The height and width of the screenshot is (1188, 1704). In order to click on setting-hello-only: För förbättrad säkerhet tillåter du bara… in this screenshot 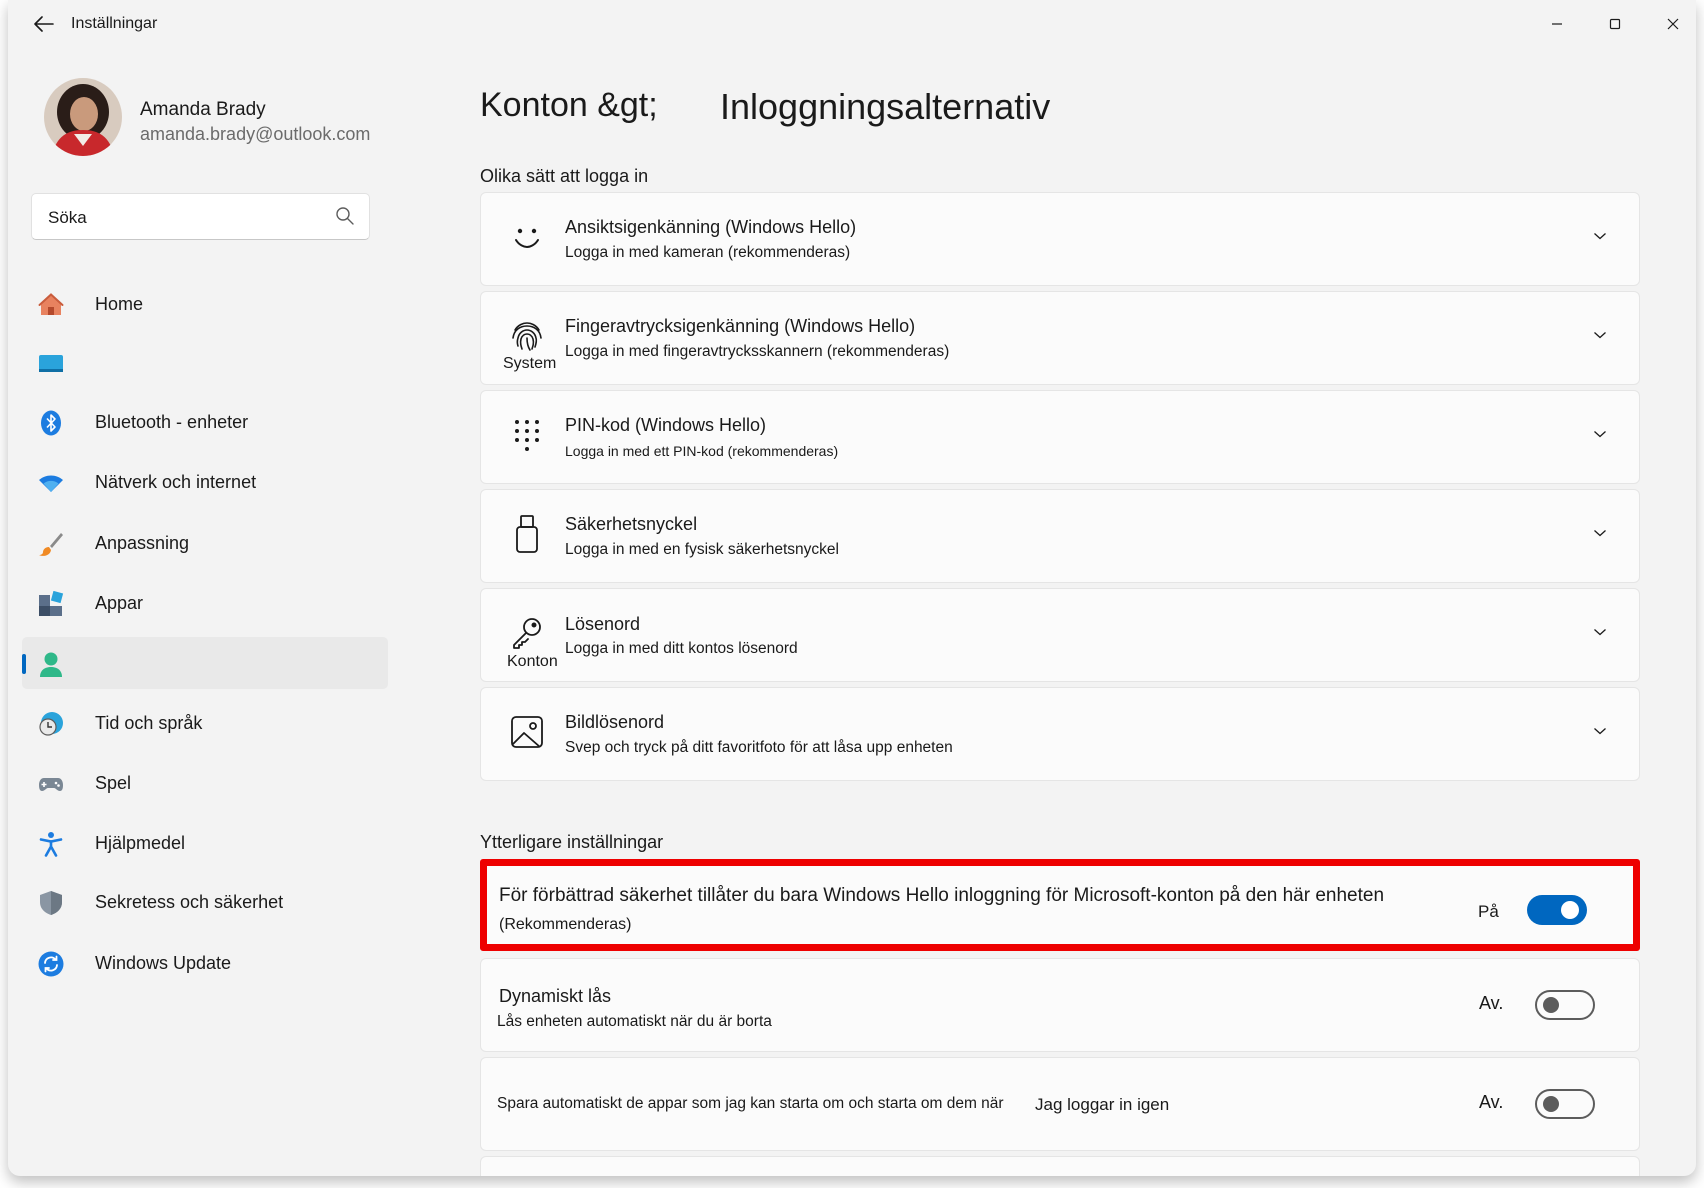, I will do `click(1060, 905)`.